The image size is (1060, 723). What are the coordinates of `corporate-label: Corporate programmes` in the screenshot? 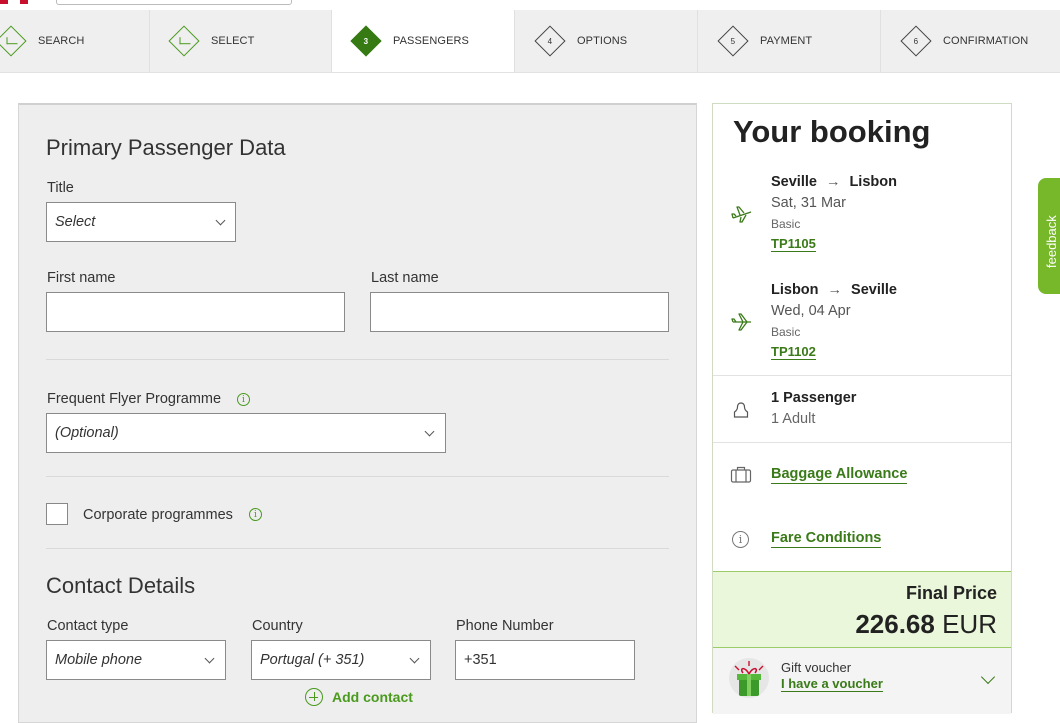 It's located at (158, 515).